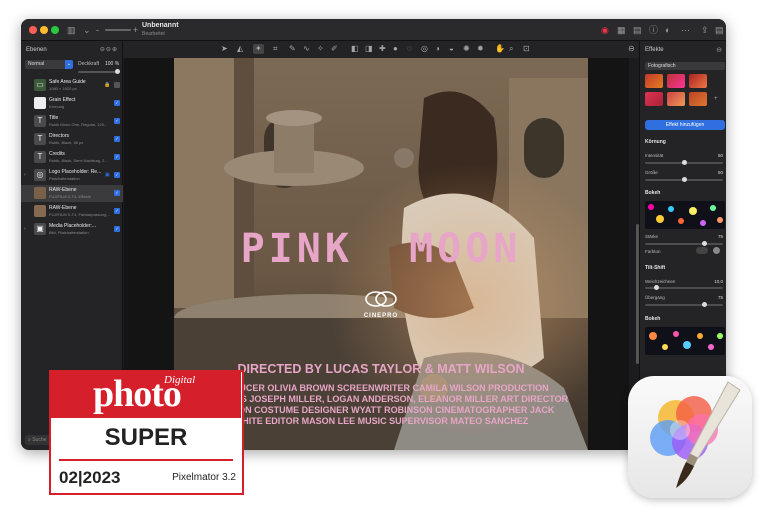 Image resolution: width=770 pixels, height=521 pixels. Describe the element at coordinates (704, 304) in the screenshot. I see `transition-slider-knob` at that location.